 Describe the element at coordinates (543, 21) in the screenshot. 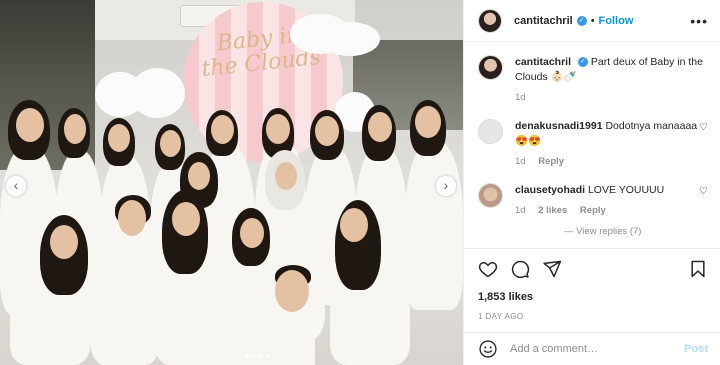

I see `header-username: cantitachril` at that location.